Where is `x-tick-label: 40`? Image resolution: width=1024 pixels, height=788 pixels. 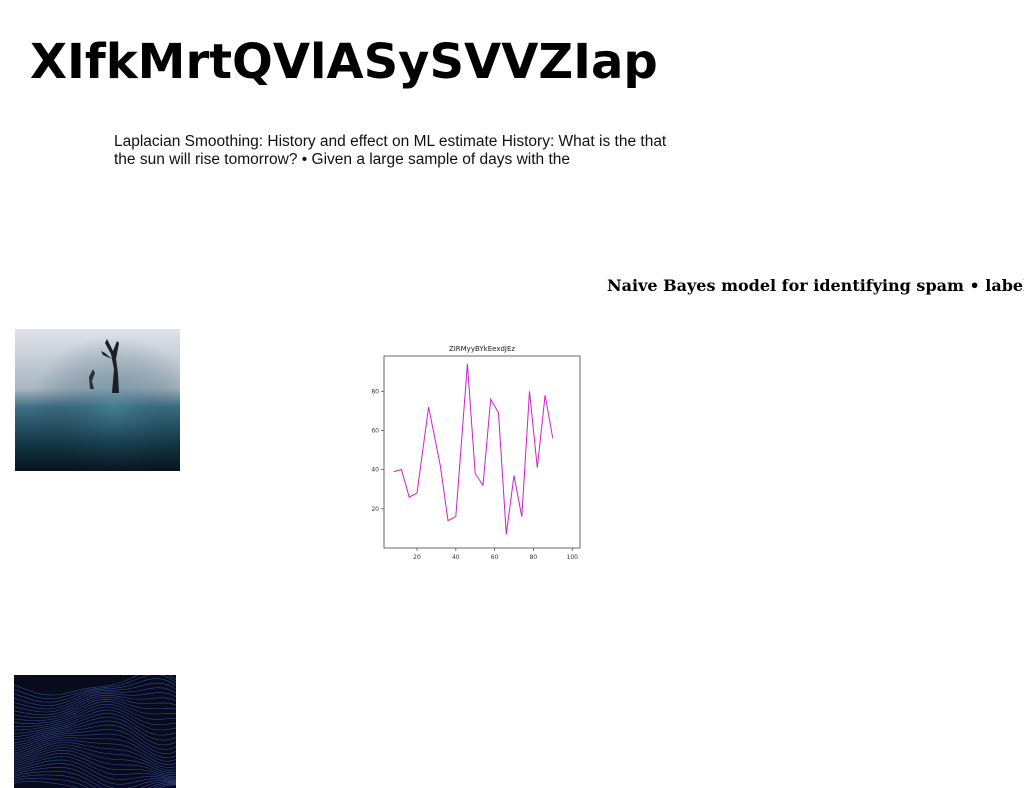
x-tick-label: 40 is located at coordinates (456, 557).